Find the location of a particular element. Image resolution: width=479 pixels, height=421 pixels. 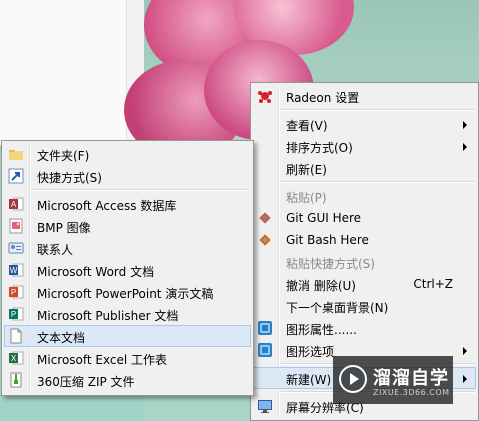

graphics-options-icon is located at coordinates (265, 350).